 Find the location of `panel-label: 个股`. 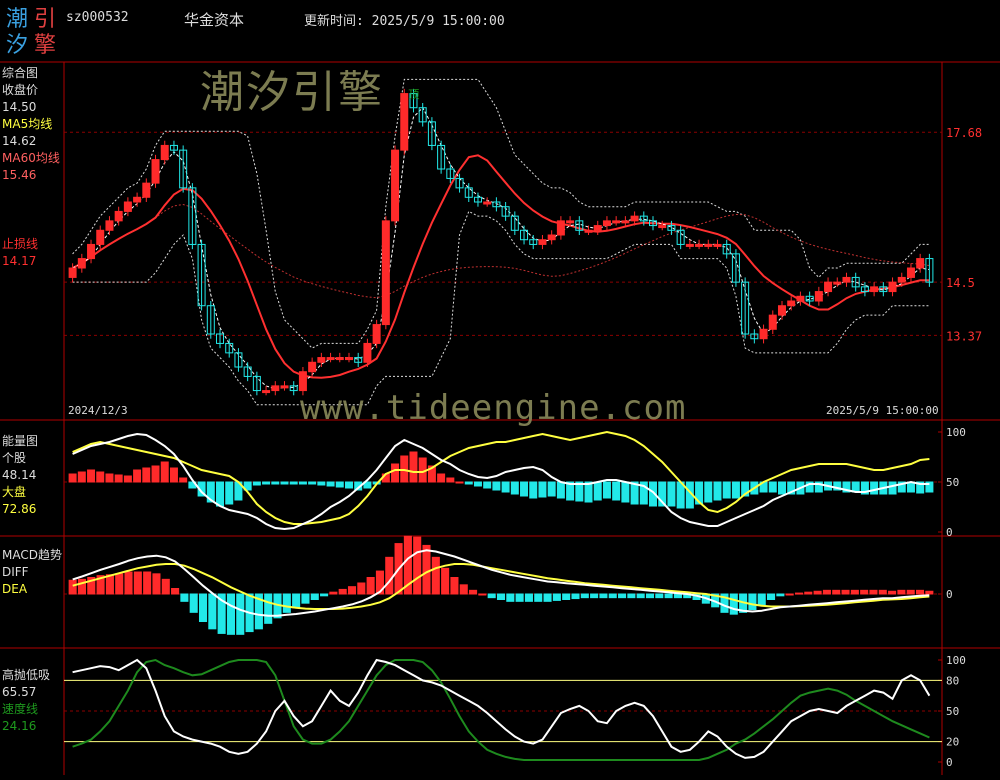

panel-label: 个股 is located at coordinates (14, 458).